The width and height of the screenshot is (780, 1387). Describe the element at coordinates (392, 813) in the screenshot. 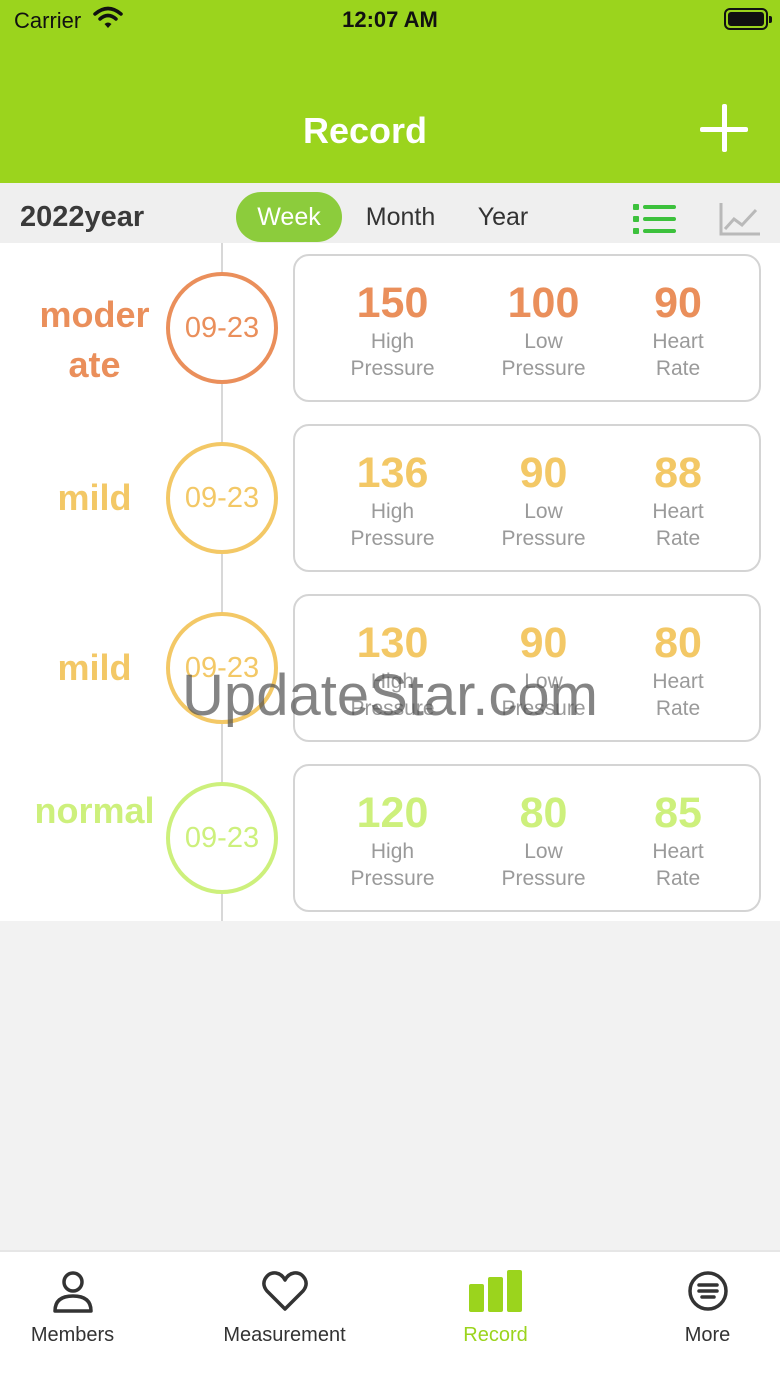

I see `high-pressure-value: 120` at that location.